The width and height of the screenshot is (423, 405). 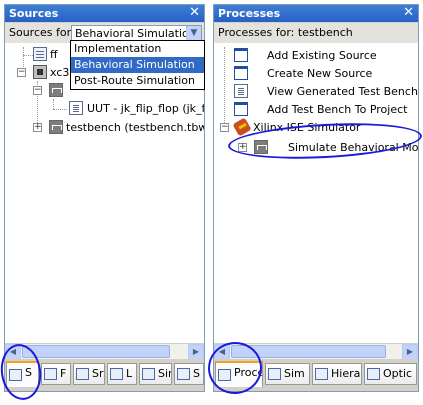 I want to click on tab-options: Optic, so click(x=390, y=374).